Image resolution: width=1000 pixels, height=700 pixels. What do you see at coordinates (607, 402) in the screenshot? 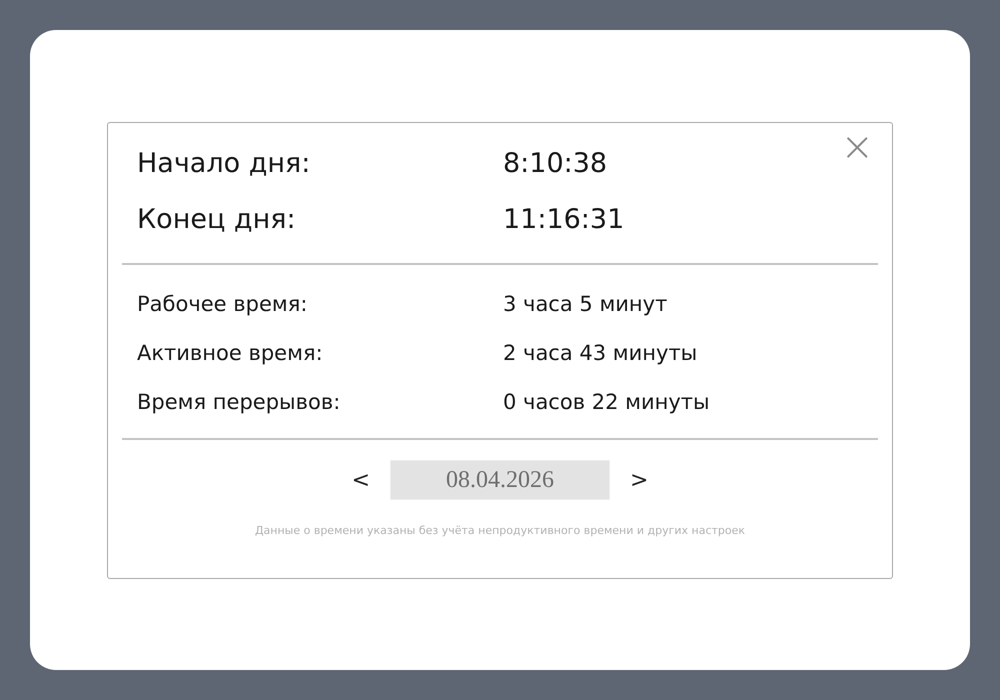
I see `row-value: 0 часов 22 минуты` at bounding box center [607, 402].